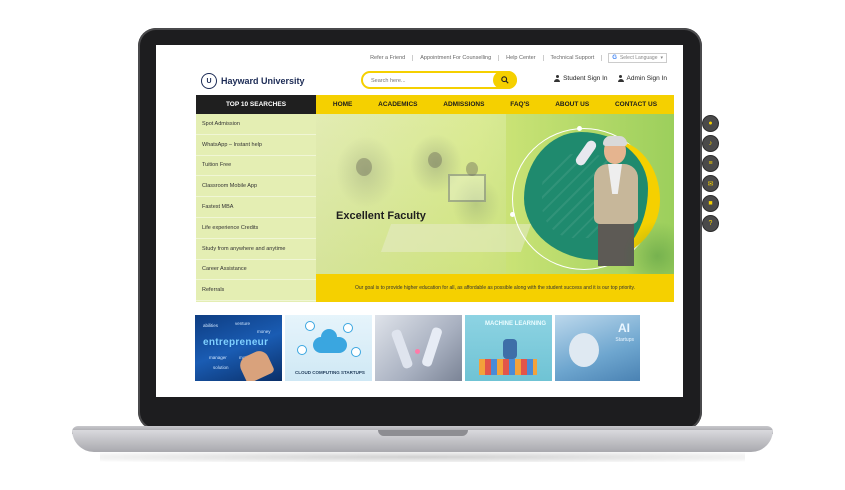  What do you see at coordinates (661, 58) in the screenshot?
I see `dropdown-arrow-icon: ▾` at bounding box center [661, 58].